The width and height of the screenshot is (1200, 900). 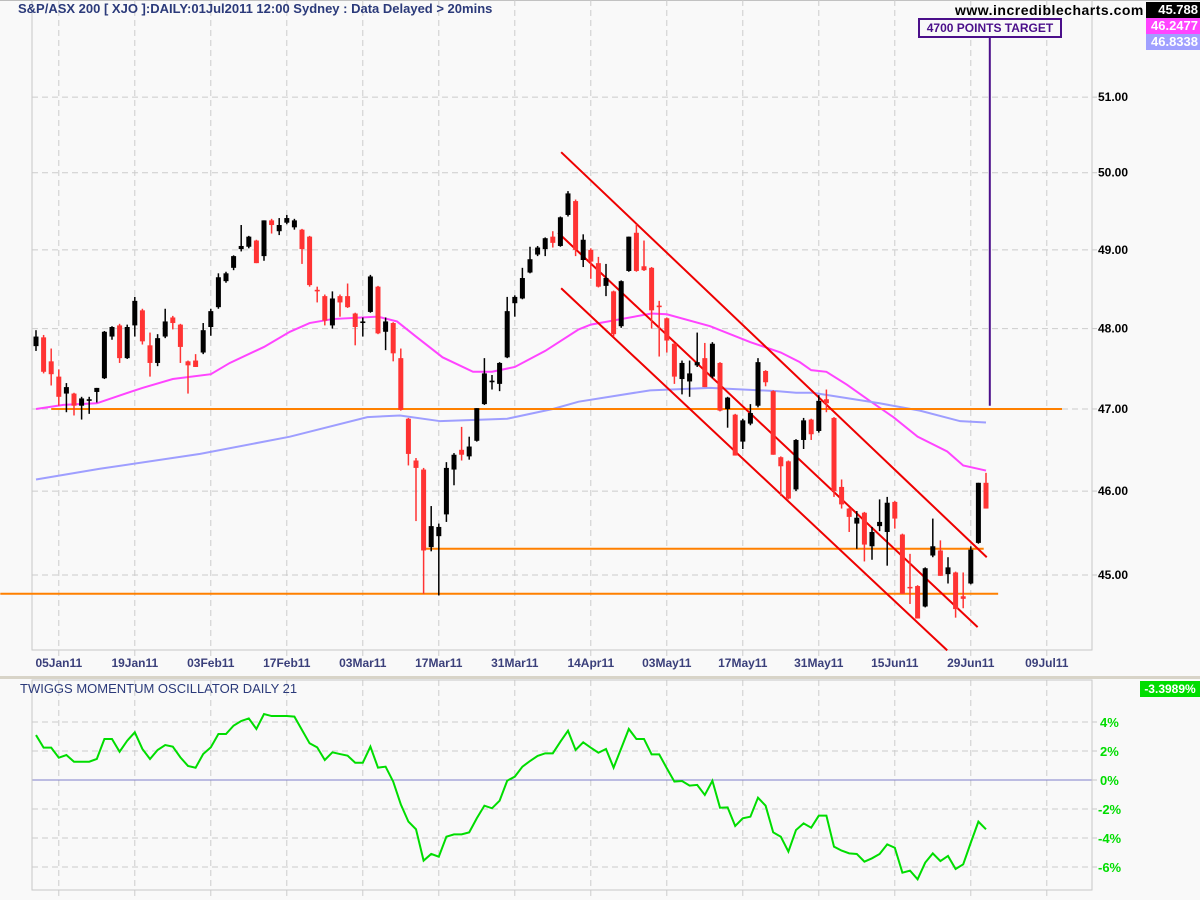 What do you see at coordinates (1173, 26) in the screenshot?
I see `short-ma-badge: 46.2477` at bounding box center [1173, 26].